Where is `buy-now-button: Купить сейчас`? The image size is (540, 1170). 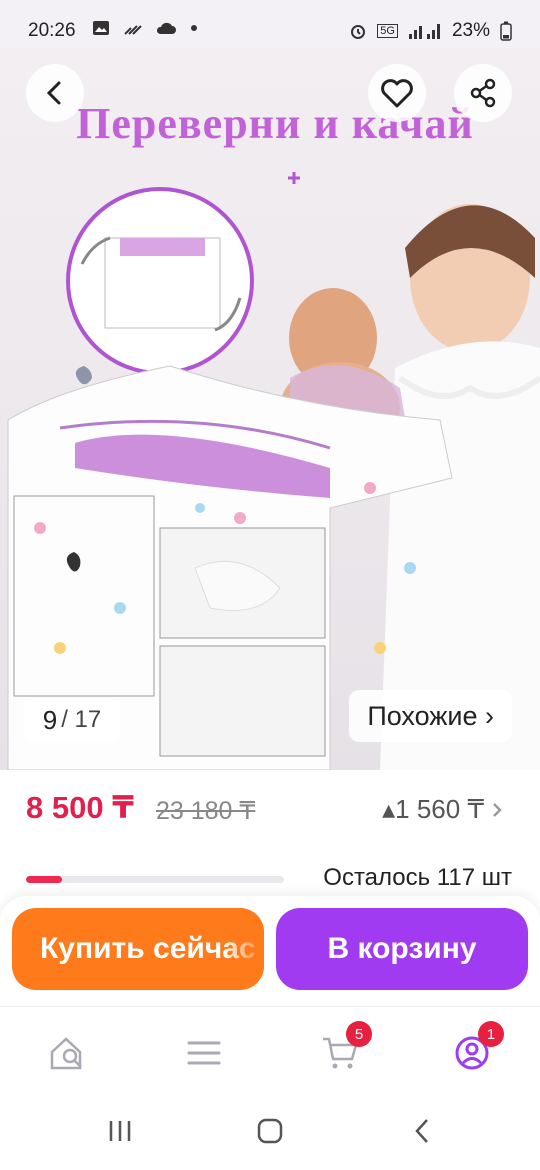 buy-now-button: Купить сейчас is located at coordinates (138, 949).